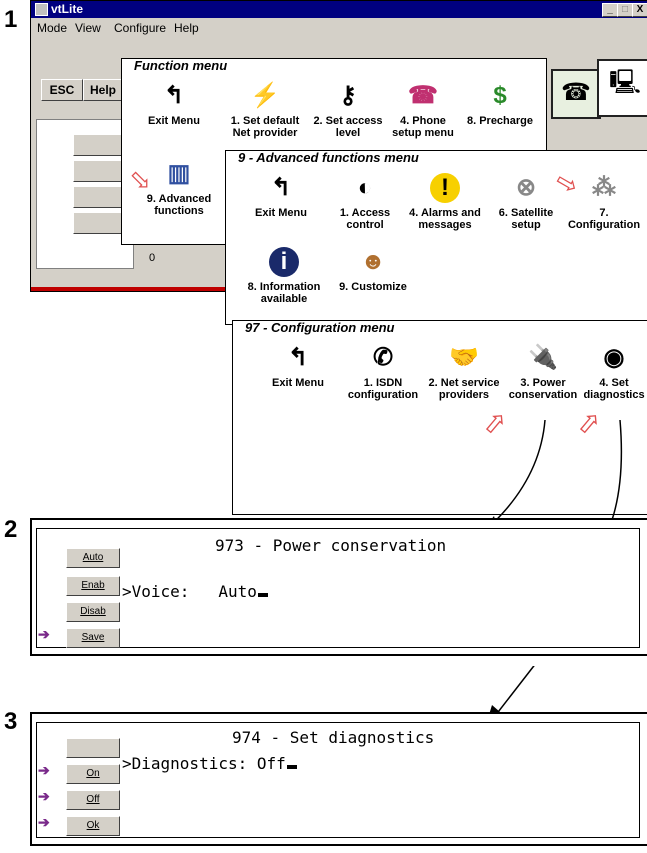 This screenshot has width=647, height=853. Describe the element at coordinates (93, 748) in the screenshot. I see `blank-button` at that location.